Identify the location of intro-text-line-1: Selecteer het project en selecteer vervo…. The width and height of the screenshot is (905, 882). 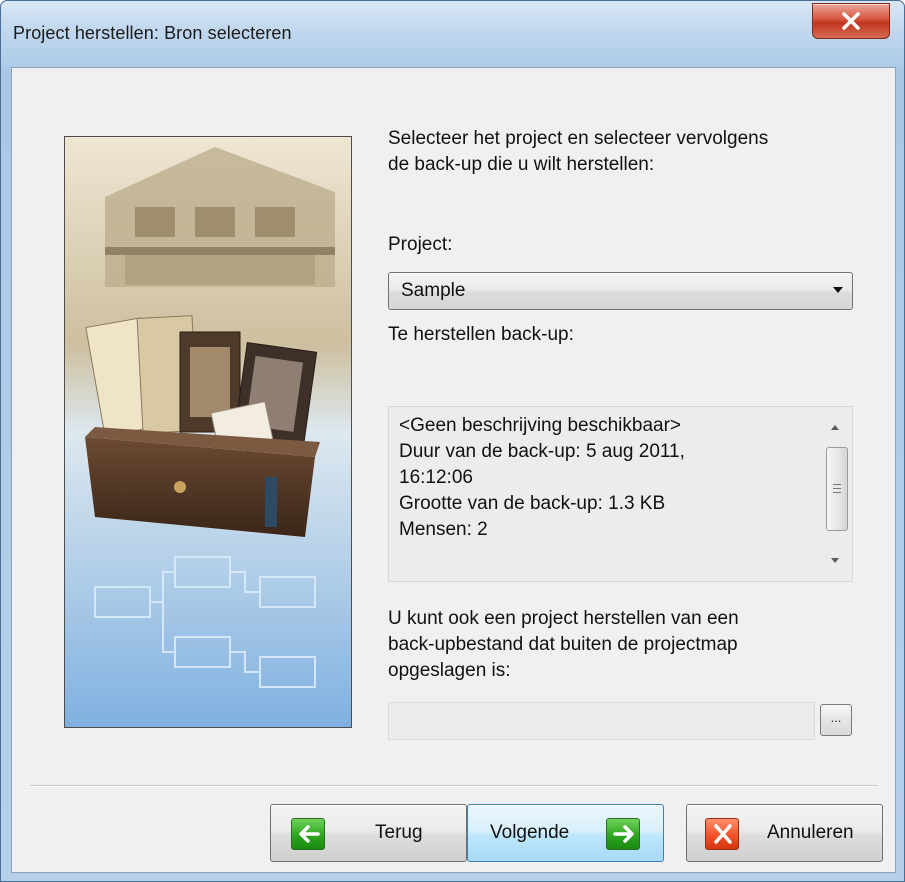
(578, 138).